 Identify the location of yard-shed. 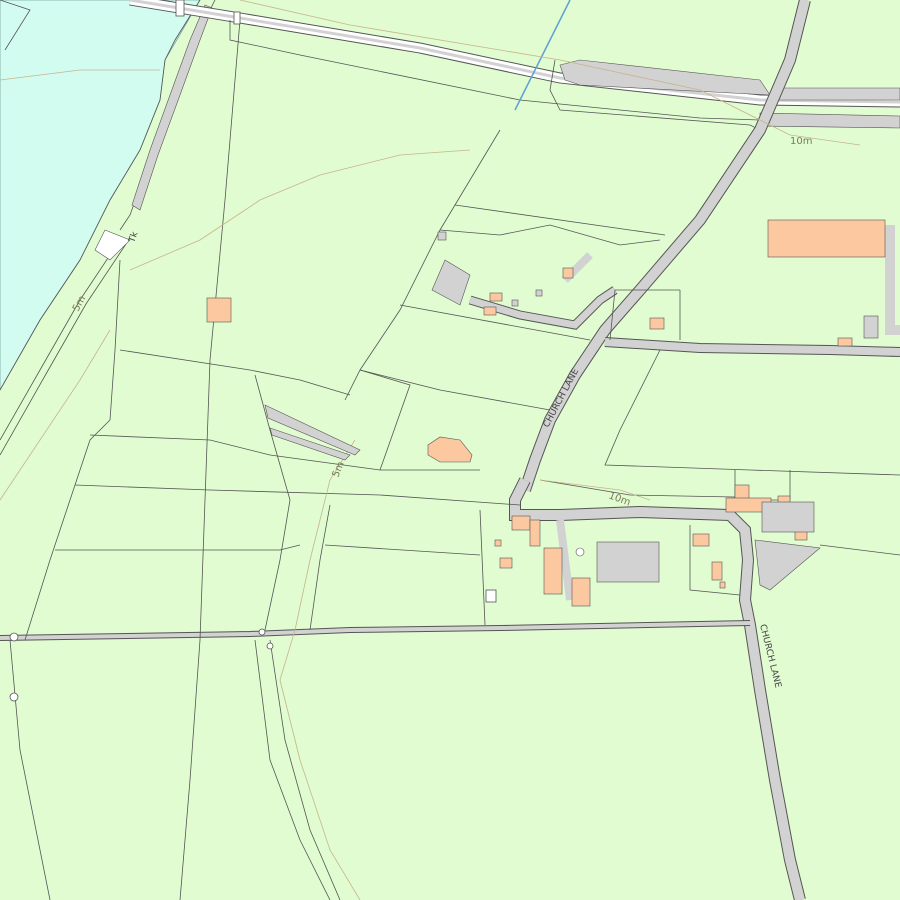
(871, 327).